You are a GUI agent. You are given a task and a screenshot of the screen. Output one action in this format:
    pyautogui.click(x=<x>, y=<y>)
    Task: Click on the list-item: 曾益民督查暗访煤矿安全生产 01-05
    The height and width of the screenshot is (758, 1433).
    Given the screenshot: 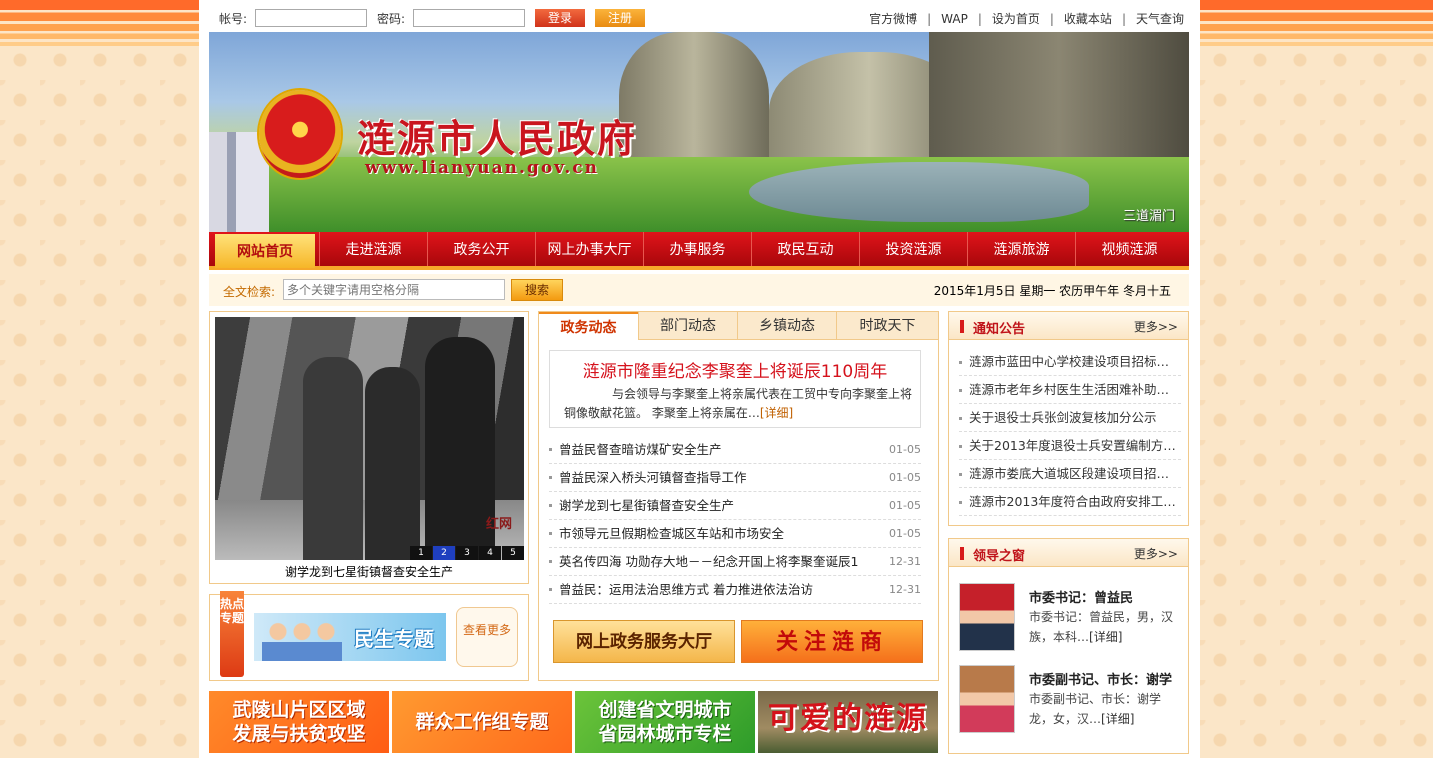 What is the action you would take?
    pyautogui.click(x=735, y=450)
    